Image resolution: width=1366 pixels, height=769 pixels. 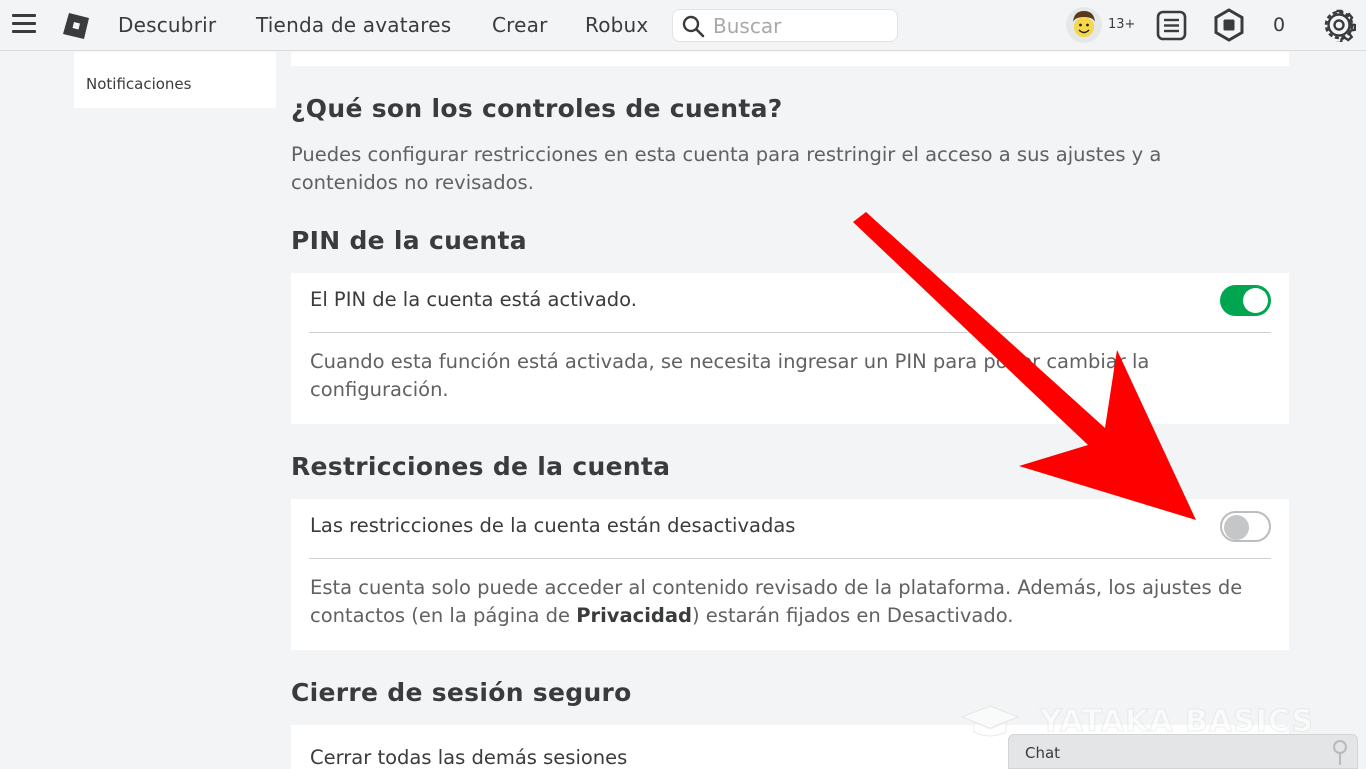 I want to click on pin-status-text: El PIN de la cuenta está activado., so click(x=473, y=299).